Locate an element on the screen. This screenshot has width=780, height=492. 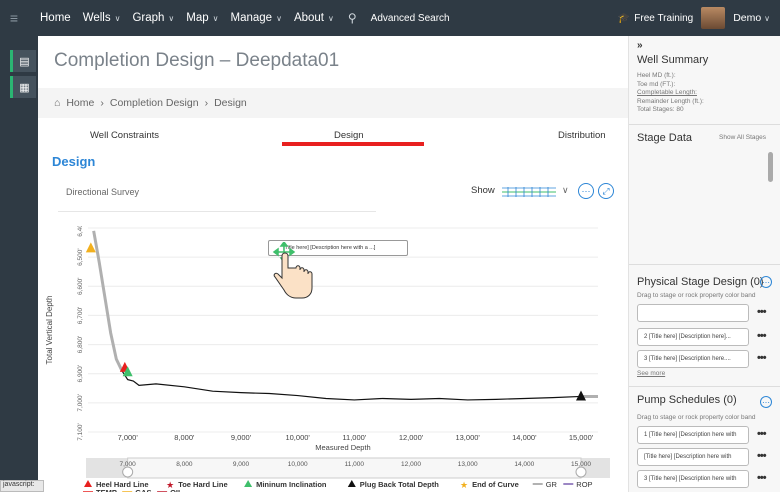
free-training-label: Free Training is located at coordinates (664, 18).